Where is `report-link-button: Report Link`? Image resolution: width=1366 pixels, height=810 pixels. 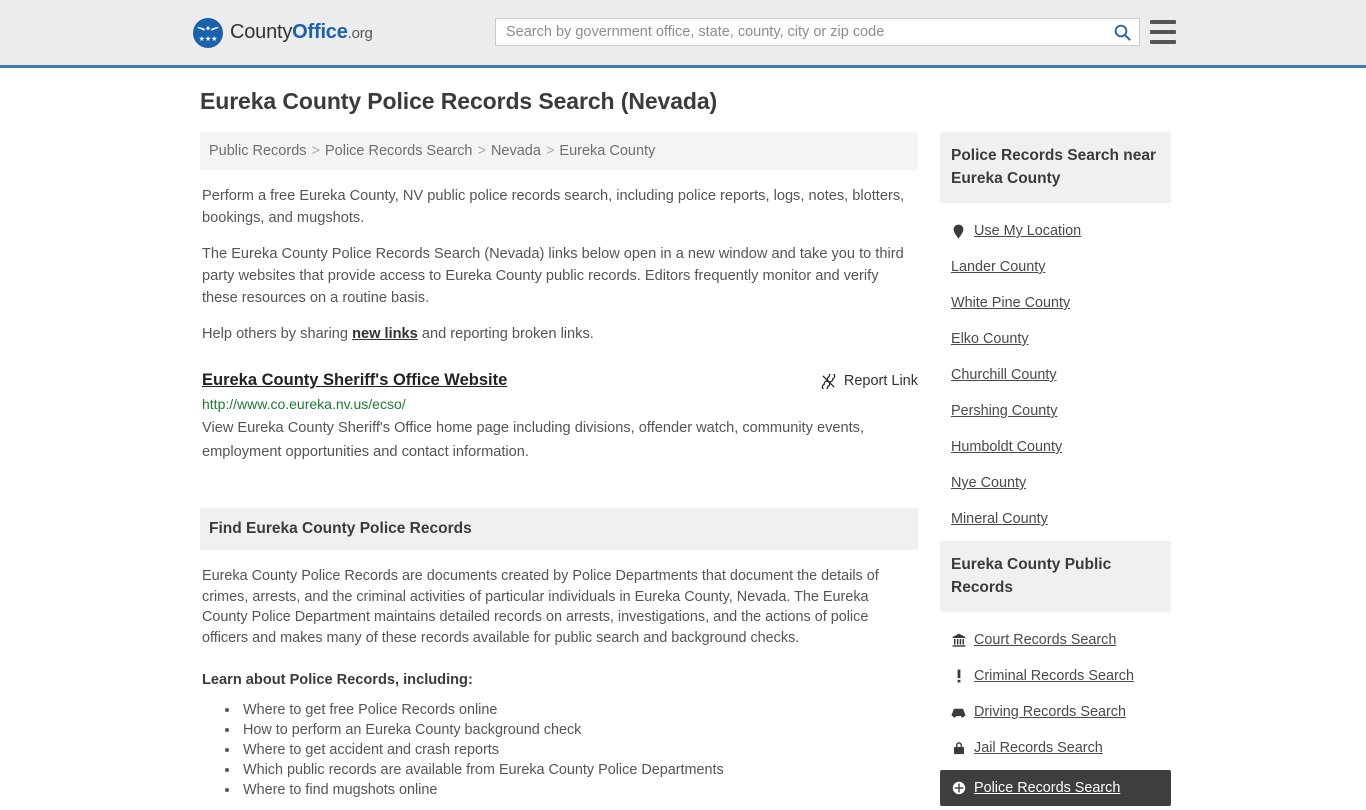 report-link-button: Report Link is located at coordinates (869, 380).